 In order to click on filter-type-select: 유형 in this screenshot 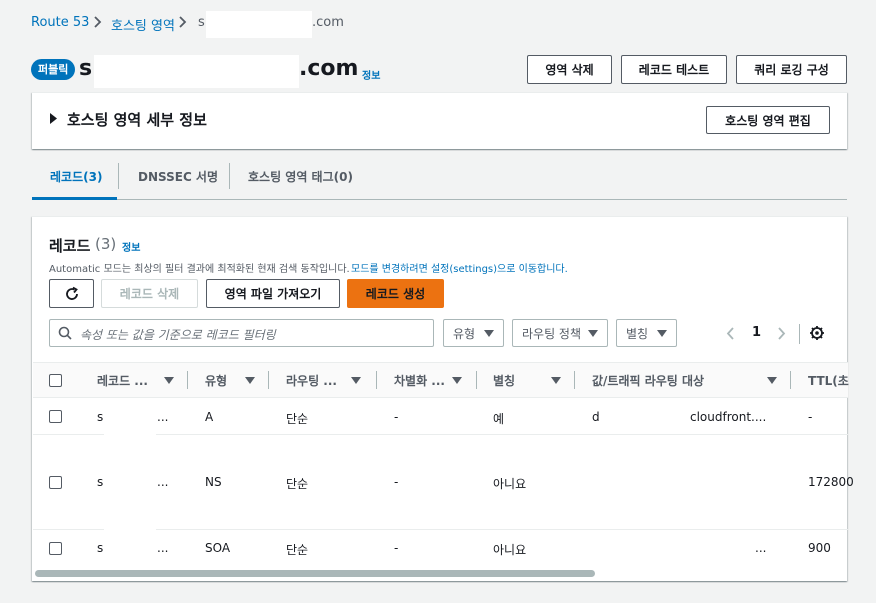, I will do `click(473, 333)`.